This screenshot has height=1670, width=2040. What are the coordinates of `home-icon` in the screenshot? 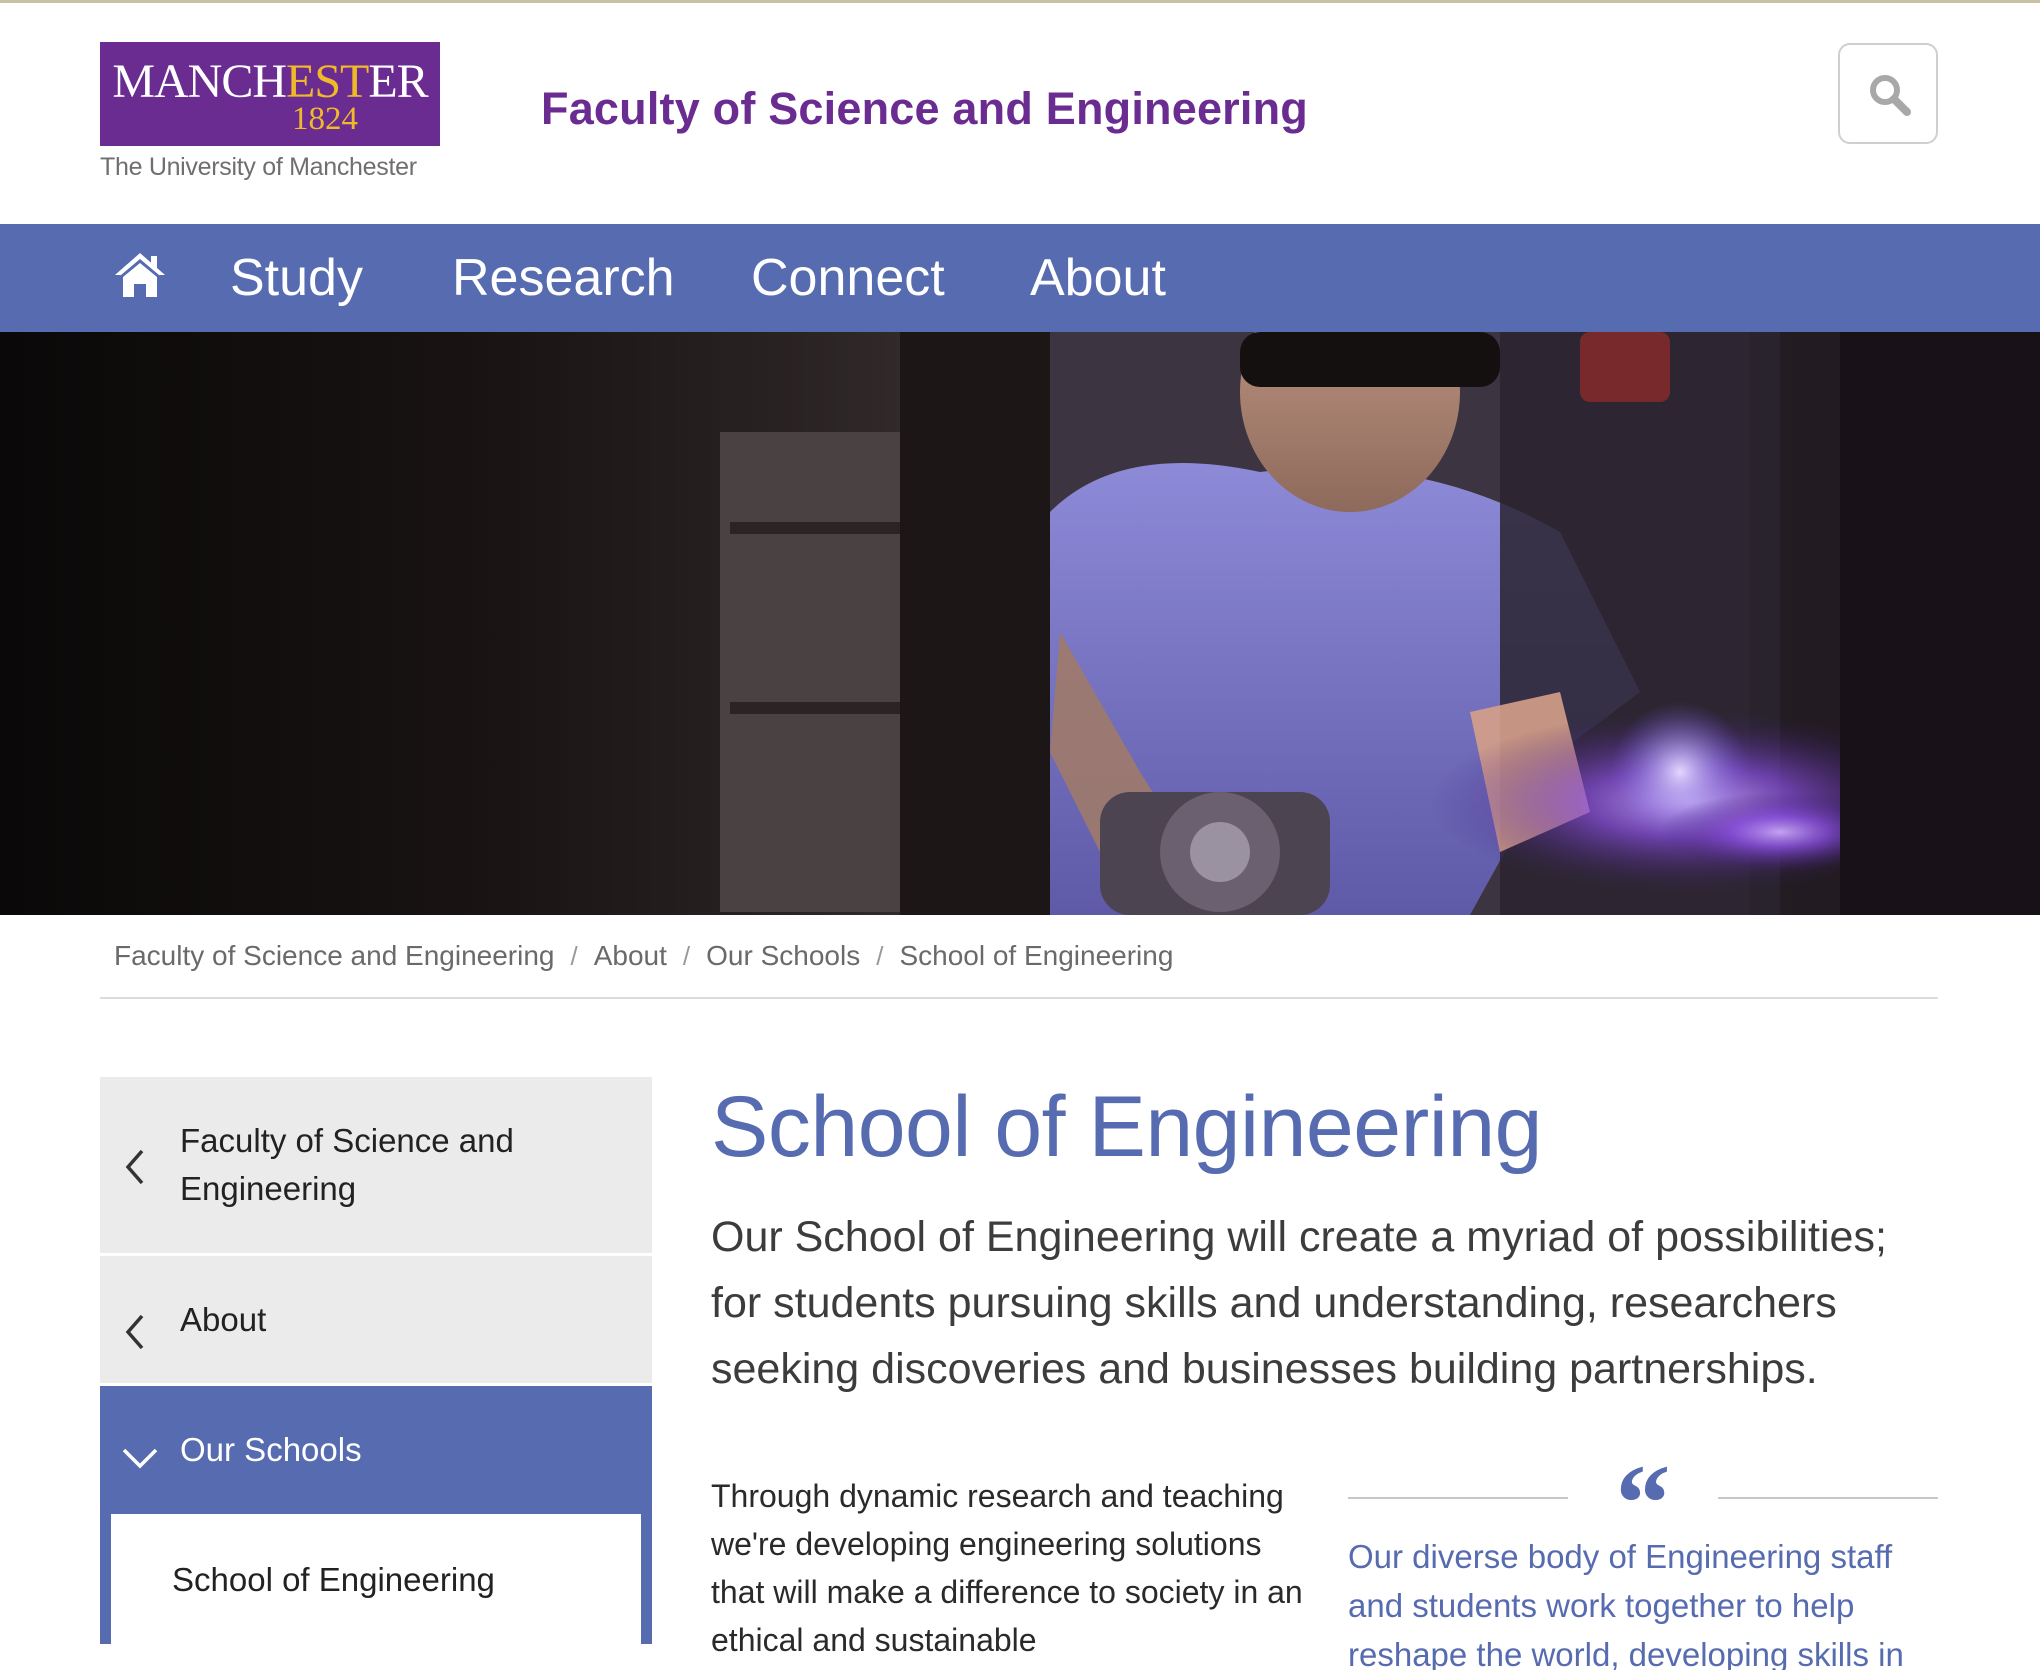 It's located at (140, 275).